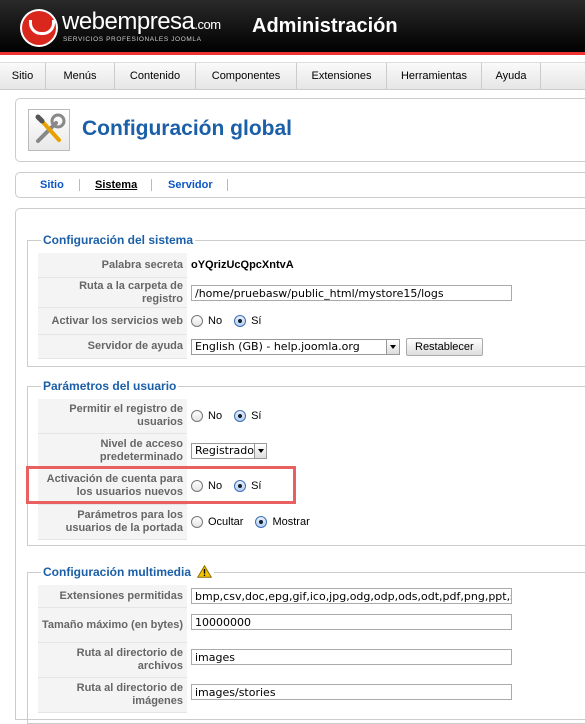  Describe the element at coordinates (197, 321) in the screenshot. I see `webservices-no-radio` at that location.